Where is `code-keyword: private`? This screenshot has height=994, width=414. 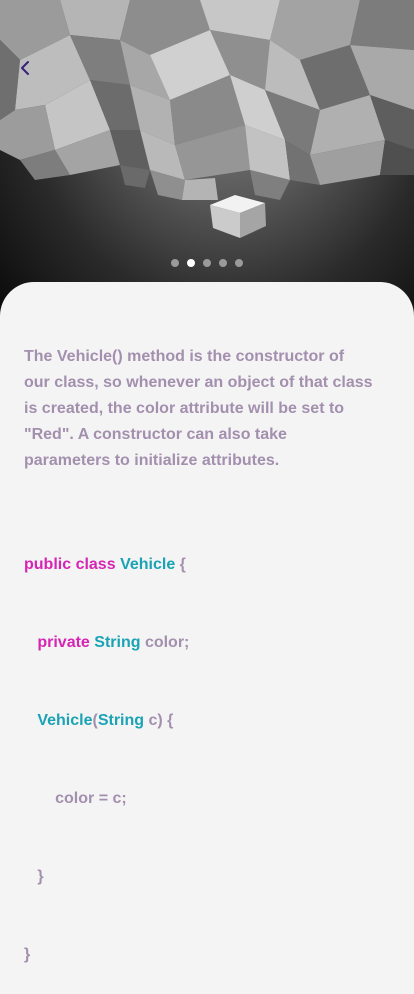
code-keyword: private is located at coordinates (63, 642).